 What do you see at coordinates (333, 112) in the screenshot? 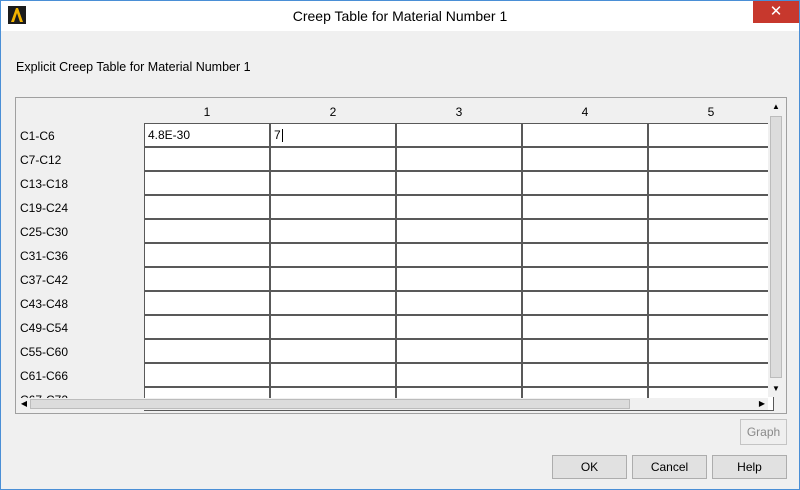
I see `column-header: 2` at bounding box center [333, 112].